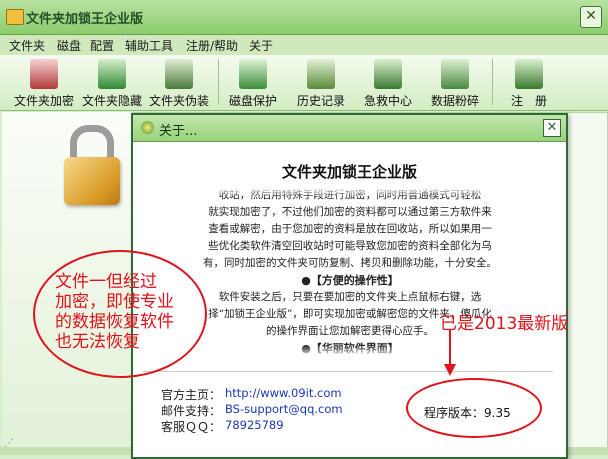 This screenshot has width=608, height=459. Describe the element at coordinates (191, 395) in the screenshot. I see `homepage-label: 官方主页：` at that location.